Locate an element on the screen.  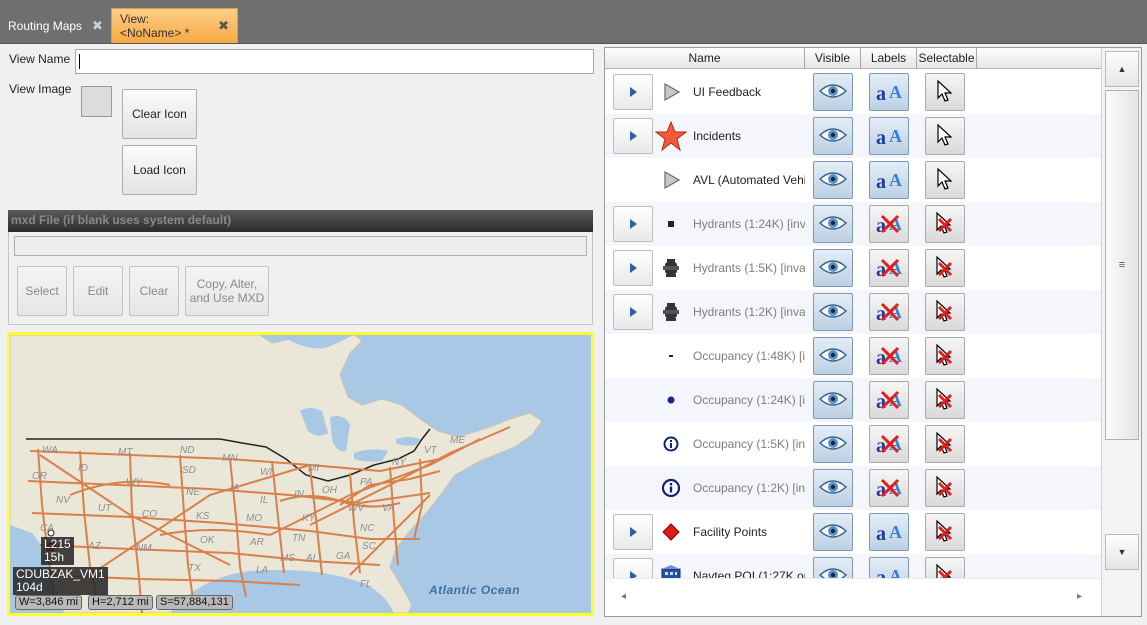
state-label: WA is located at coordinates (50, 450).